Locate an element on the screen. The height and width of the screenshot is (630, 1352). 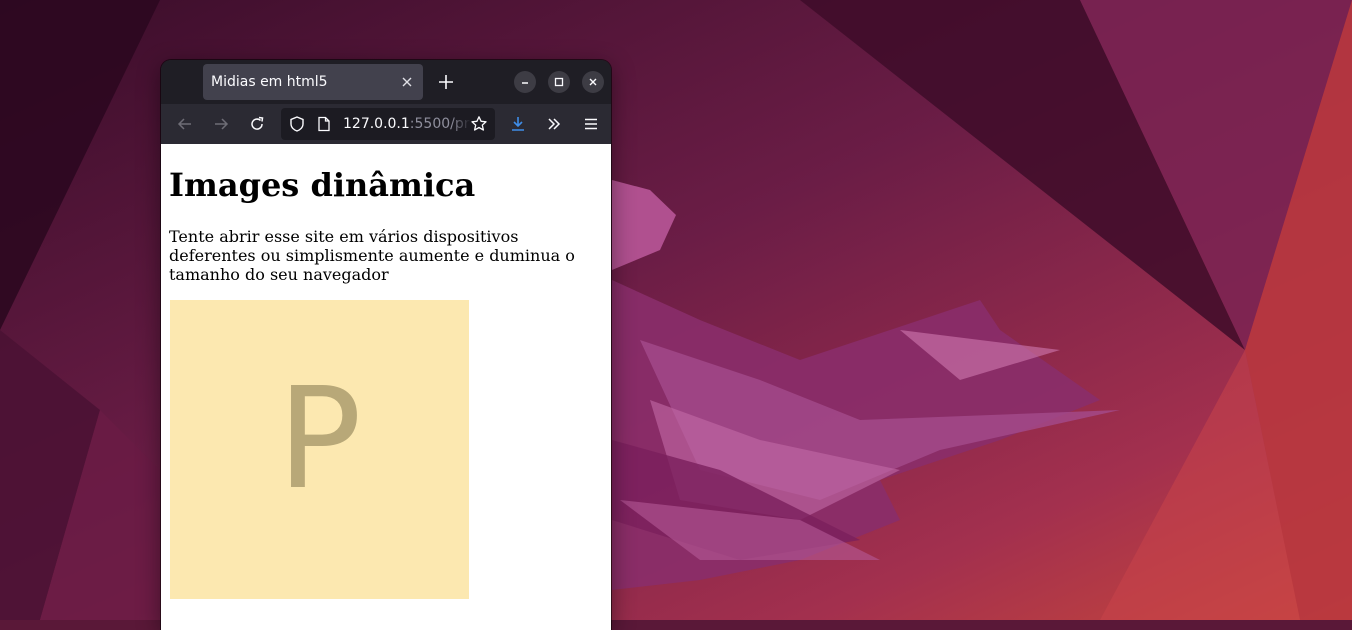
tab-midias: Midias em html5 is located at coordinates (313, 82).